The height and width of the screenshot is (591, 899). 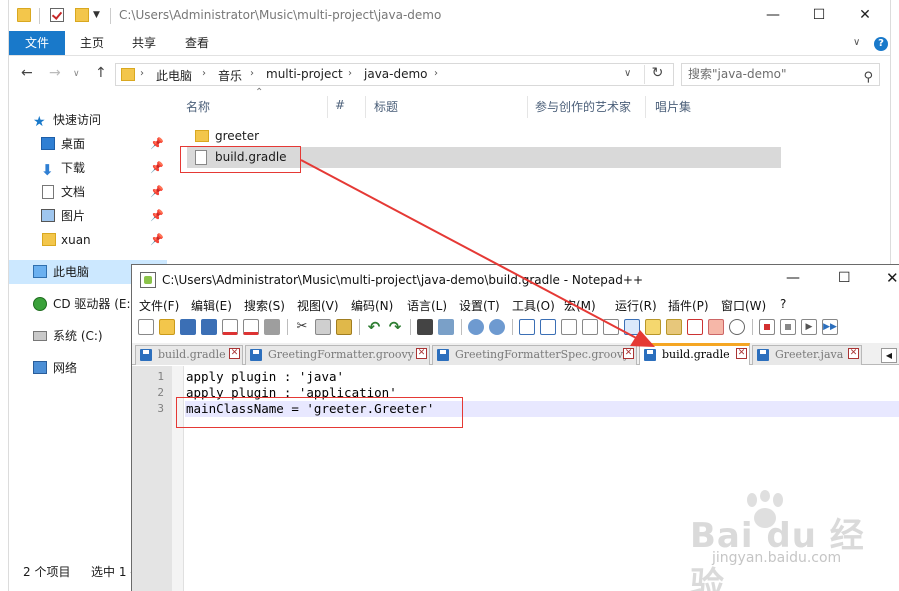 I want to click on menu-help: ?, so click(x=783, y=304).